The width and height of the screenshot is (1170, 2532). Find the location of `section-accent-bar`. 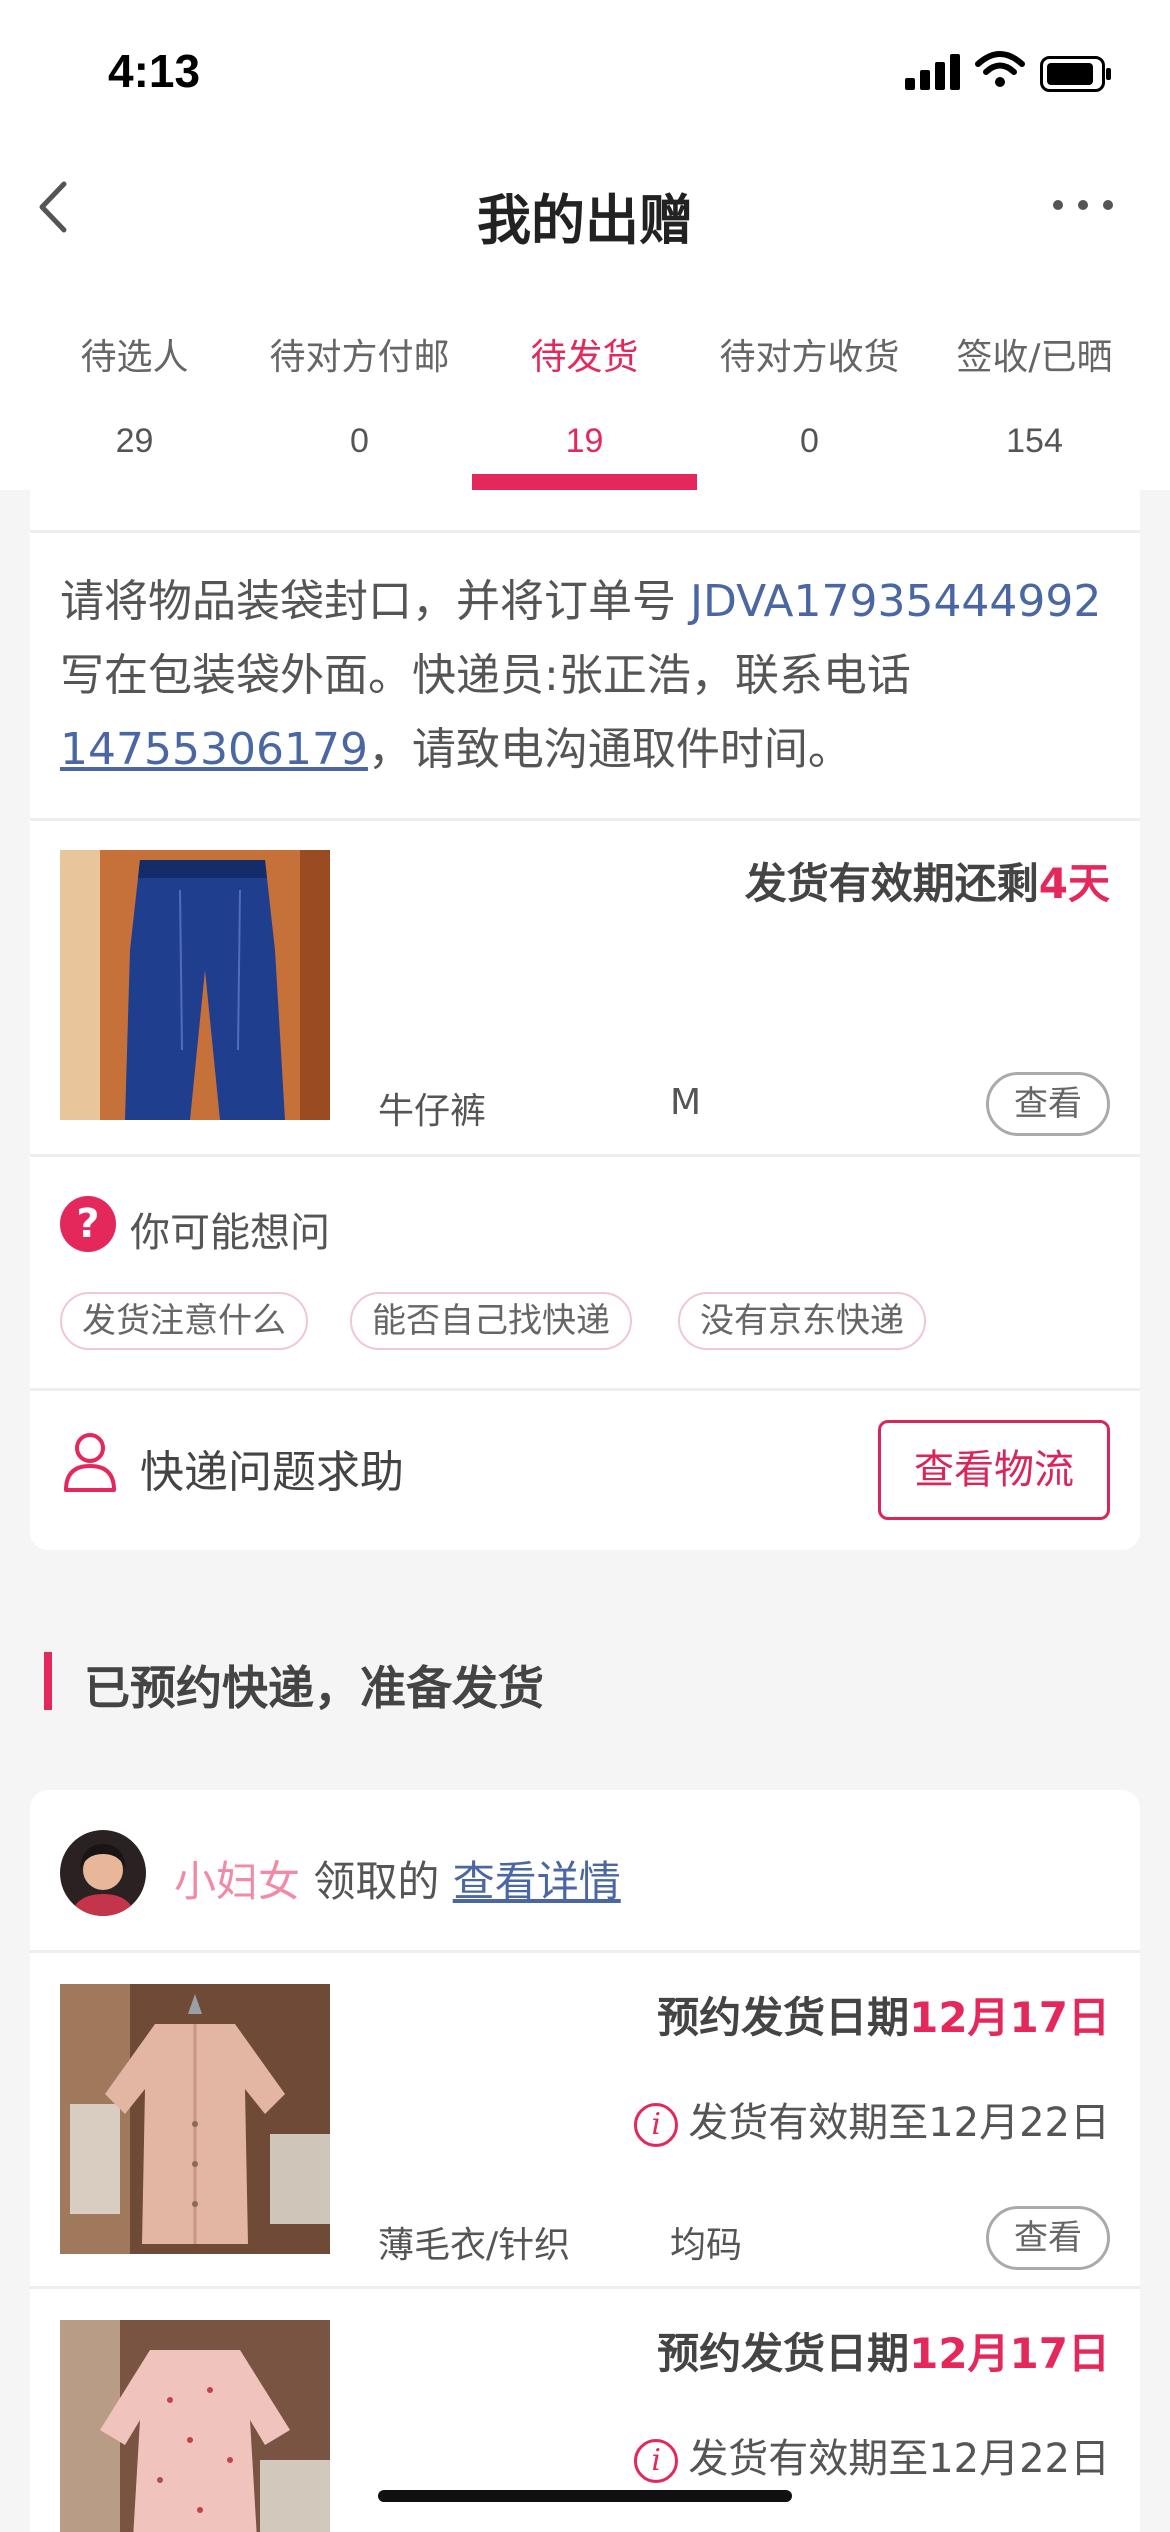

section-accent-bar is located at coordinates (48, 1681).